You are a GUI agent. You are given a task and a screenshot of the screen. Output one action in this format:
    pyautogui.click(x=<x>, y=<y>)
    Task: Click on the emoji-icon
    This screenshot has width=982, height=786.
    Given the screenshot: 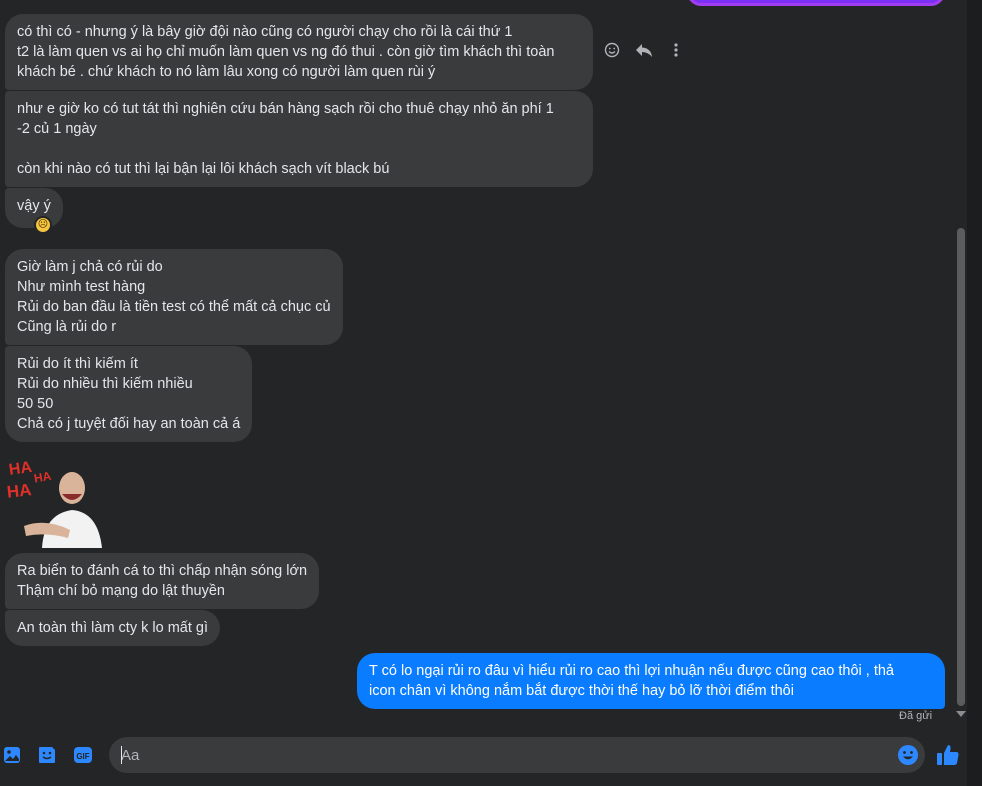 What is the action you would take?
    pyautogui.click(x=908, y=755)
    